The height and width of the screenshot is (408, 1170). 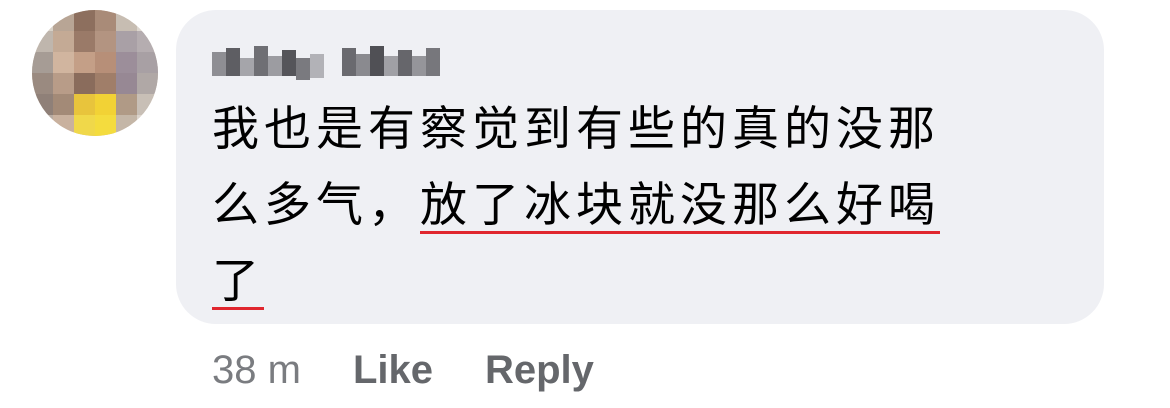 What do you see at coordinates (393, 370) in the screenshot?
I see `like-button: Like` at bounding box center [393, 370].